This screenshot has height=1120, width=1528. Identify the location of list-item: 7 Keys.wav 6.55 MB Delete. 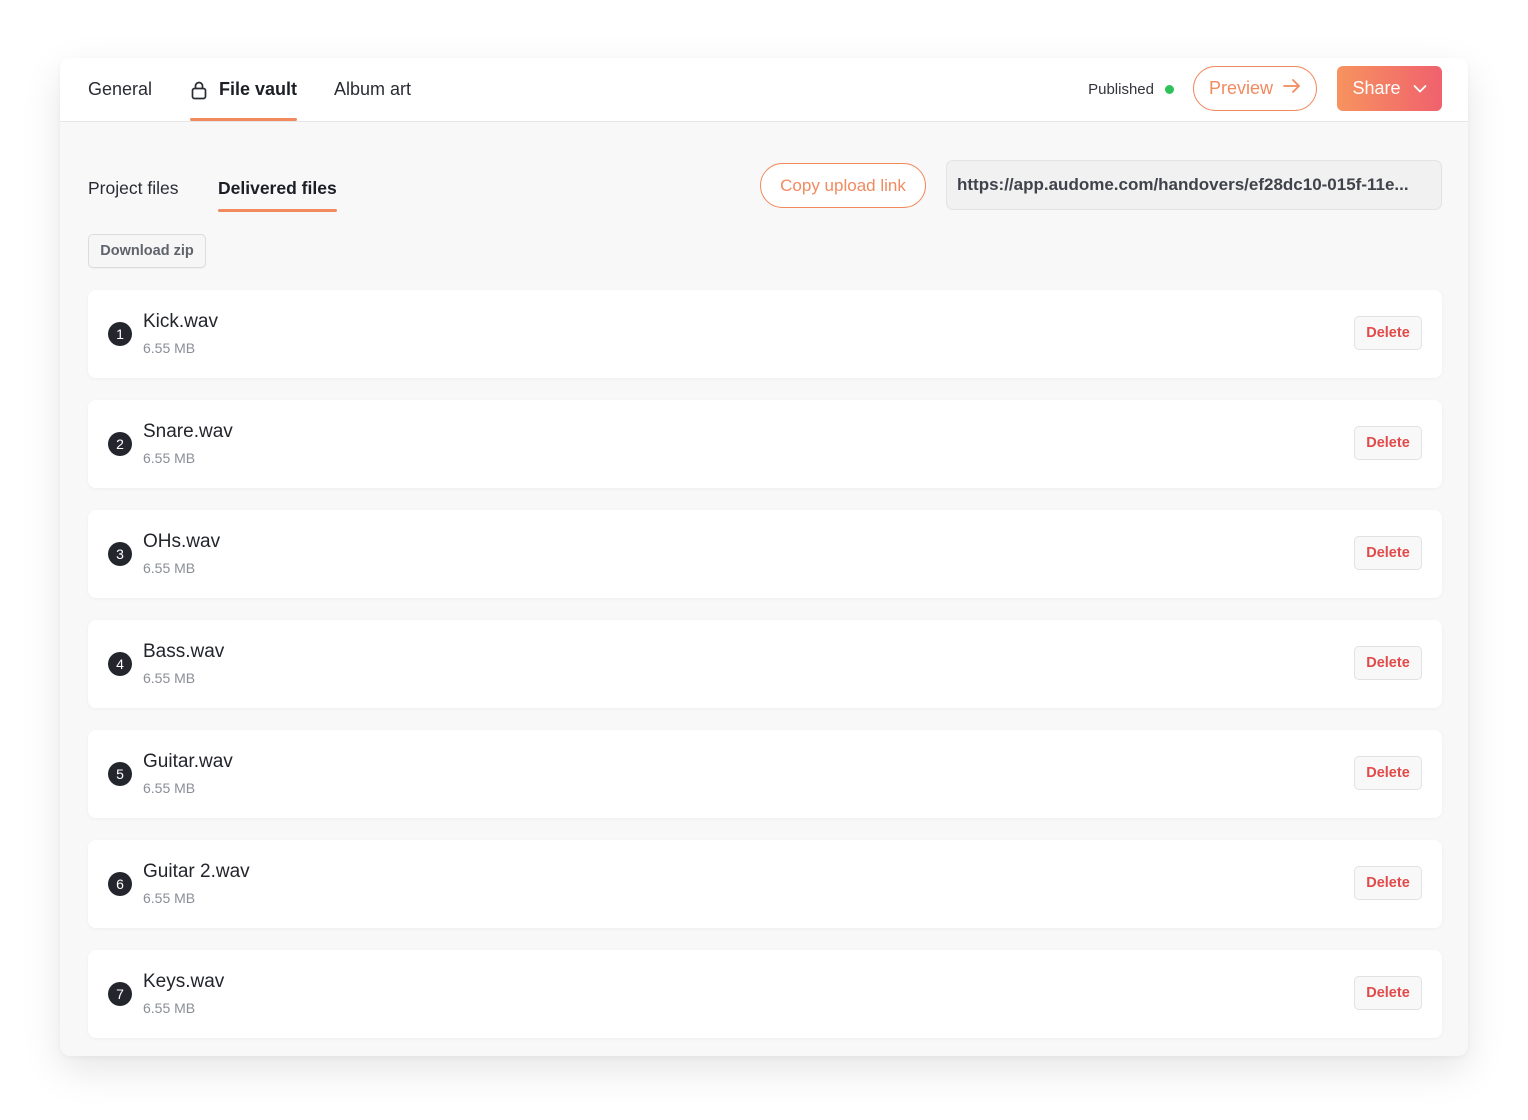
(765, 994).